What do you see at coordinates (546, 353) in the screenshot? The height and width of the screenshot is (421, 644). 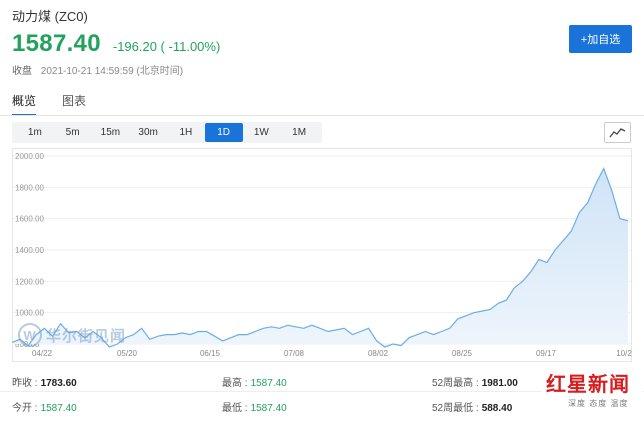 I see `x-tick-label: 09/17` at bounding box center [546, 353].